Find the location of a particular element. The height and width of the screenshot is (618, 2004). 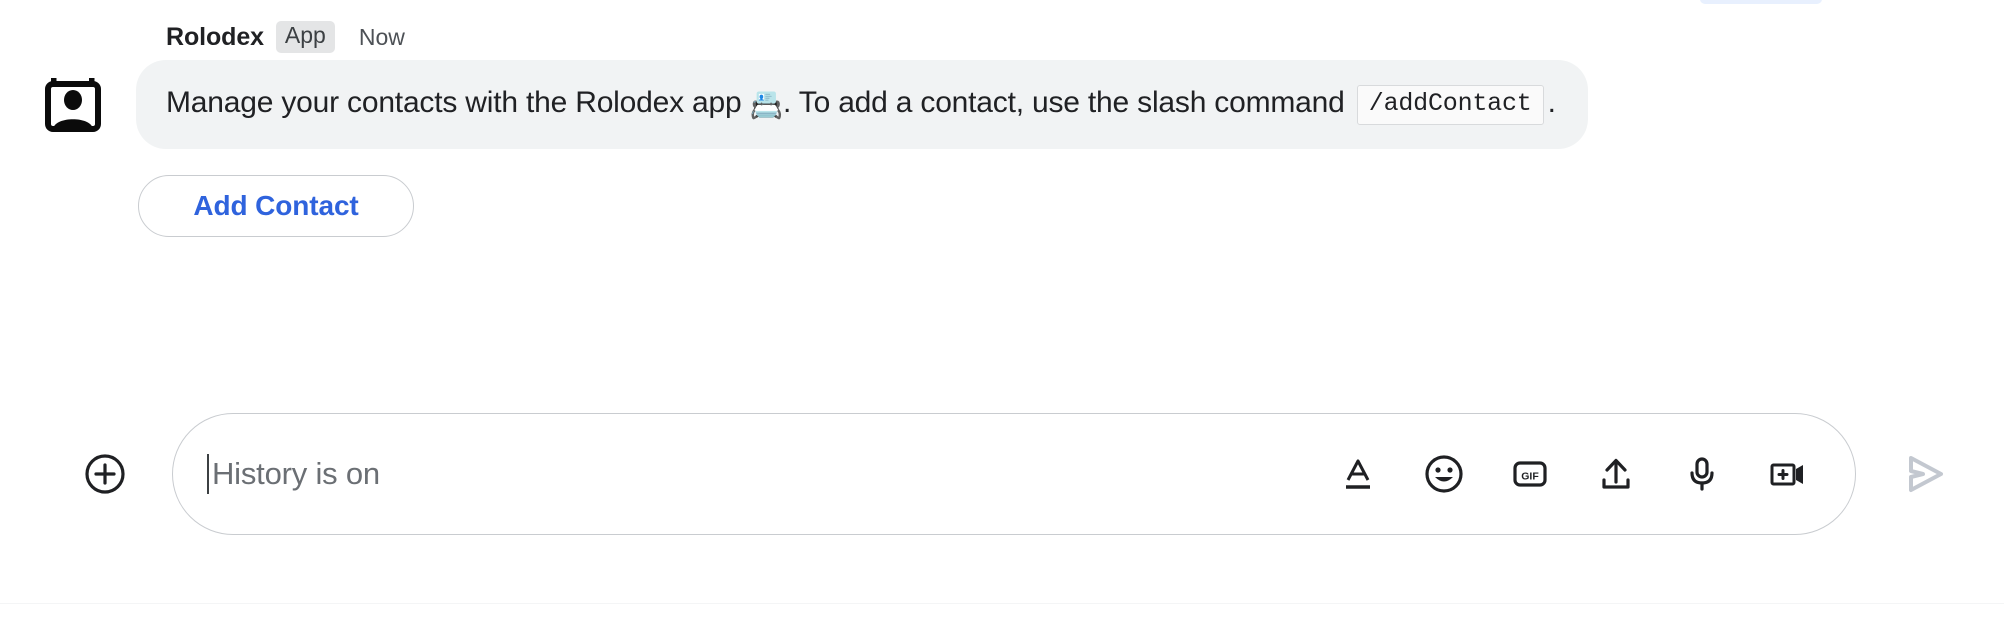

contact-card-icon is located at coordinates (73, 105).